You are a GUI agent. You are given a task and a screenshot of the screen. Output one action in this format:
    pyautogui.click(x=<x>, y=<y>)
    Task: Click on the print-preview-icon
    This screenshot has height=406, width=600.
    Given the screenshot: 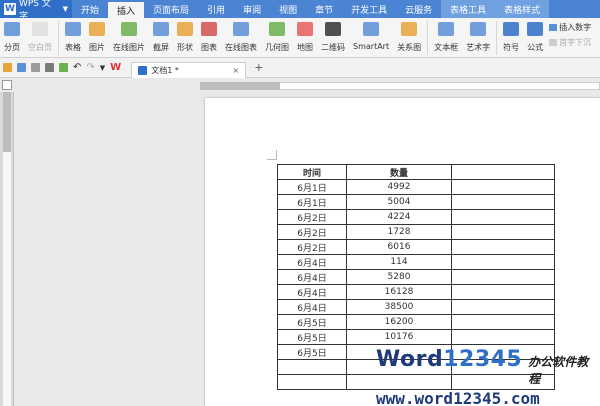 What is the action you would take?
    pyautogui.click(x=63, y=67)
    